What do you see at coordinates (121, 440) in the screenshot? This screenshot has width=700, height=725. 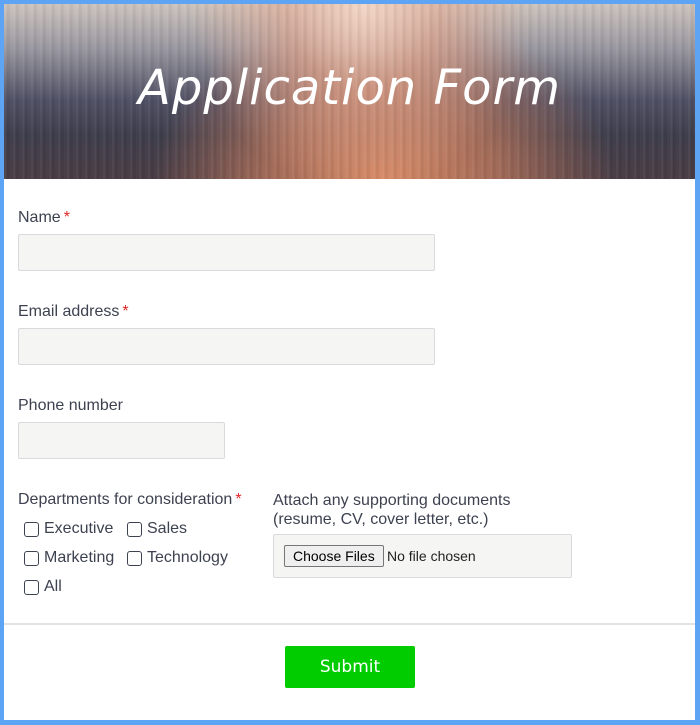 I see `phone-input` at bounding box center [121, 440].